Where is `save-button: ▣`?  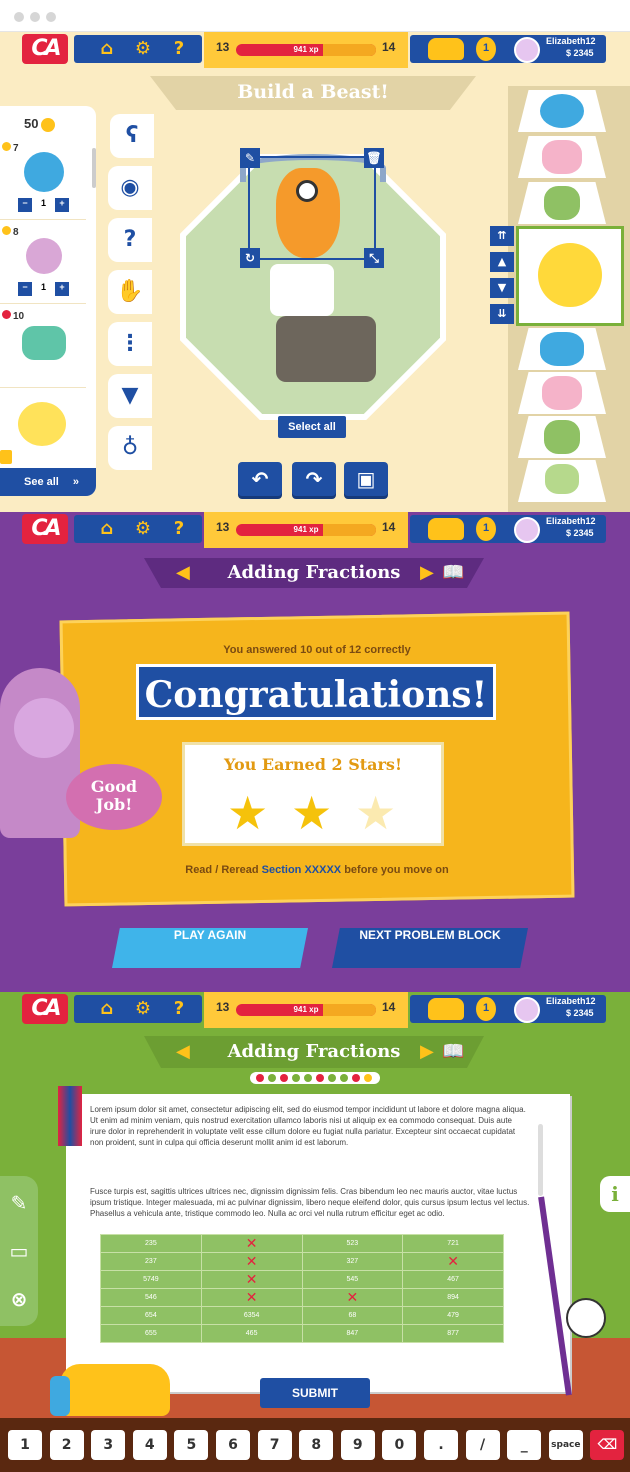
save-button: ▣ is located at coordinates (366, 479).